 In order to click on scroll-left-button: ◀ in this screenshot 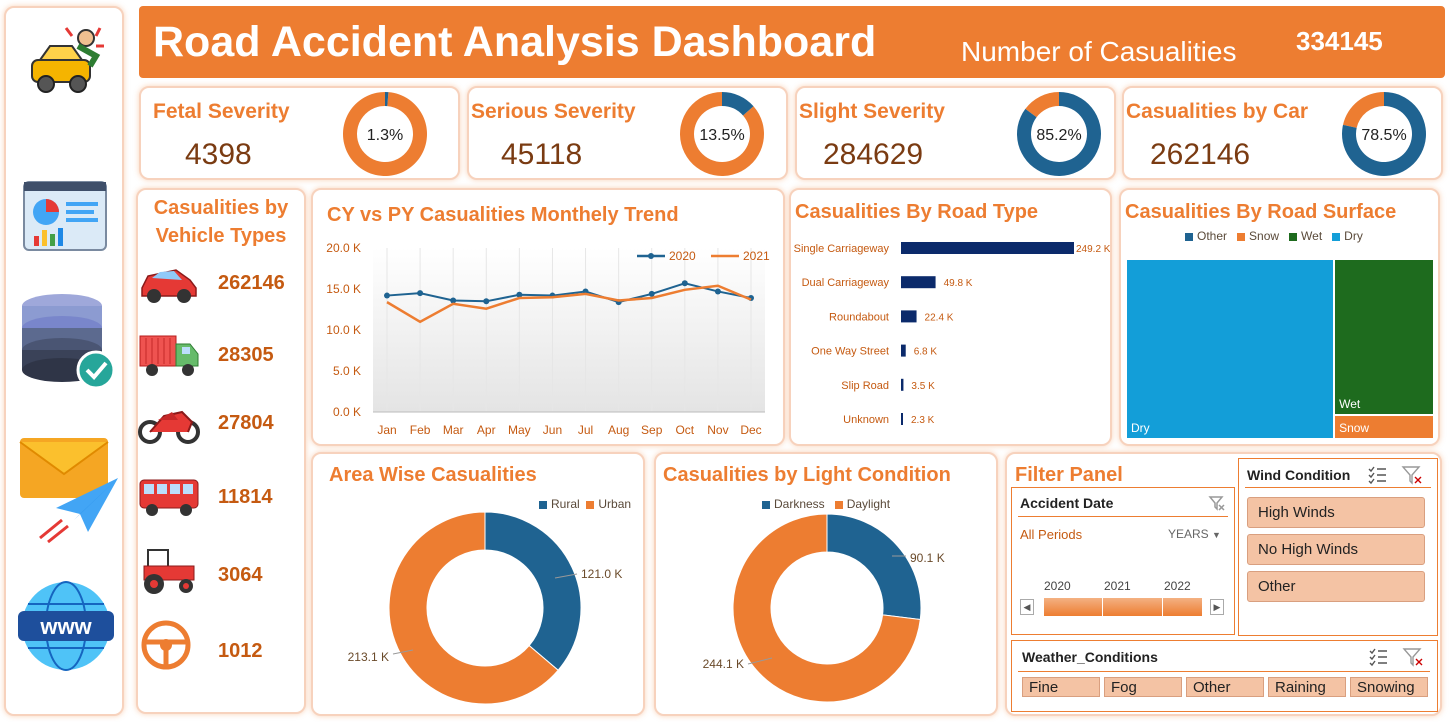, I will do `click(1027, 607)`.